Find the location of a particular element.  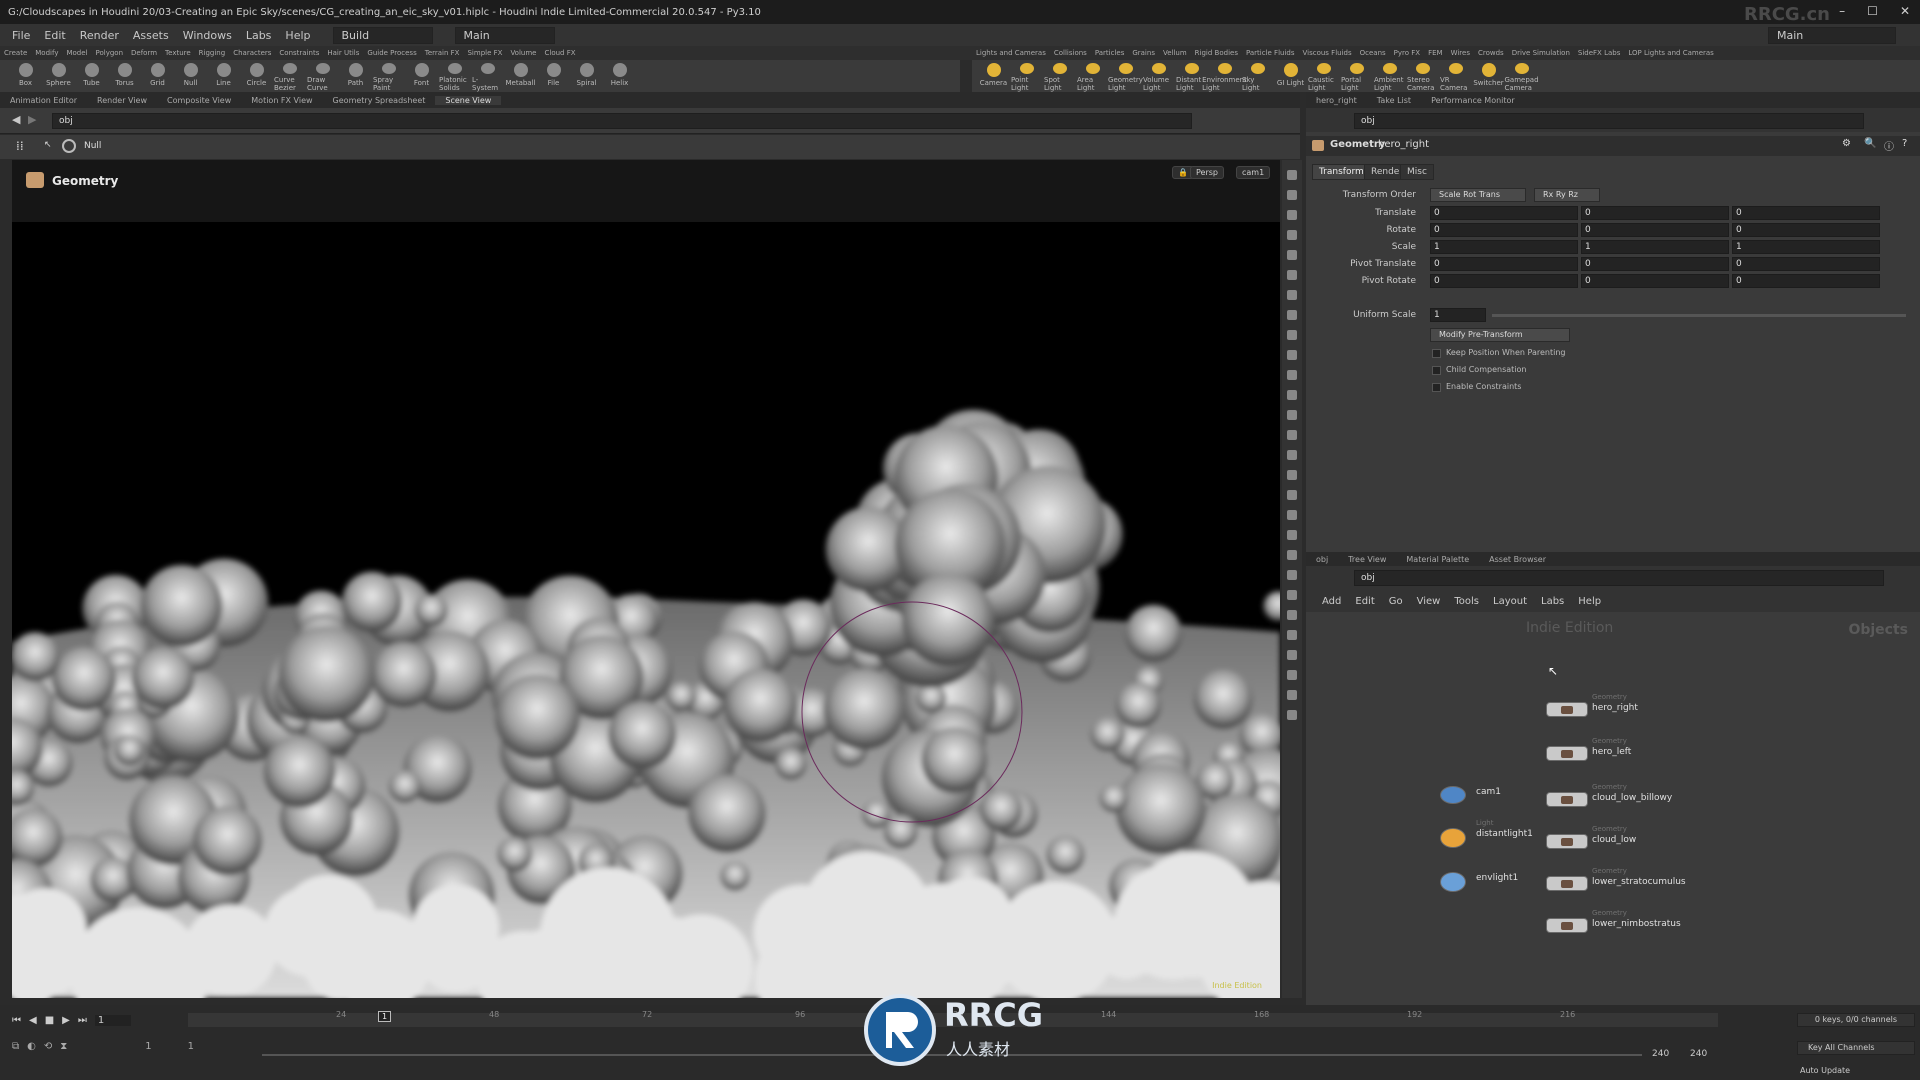

network-menu-go: Go is located at coordinates (1396, 601).